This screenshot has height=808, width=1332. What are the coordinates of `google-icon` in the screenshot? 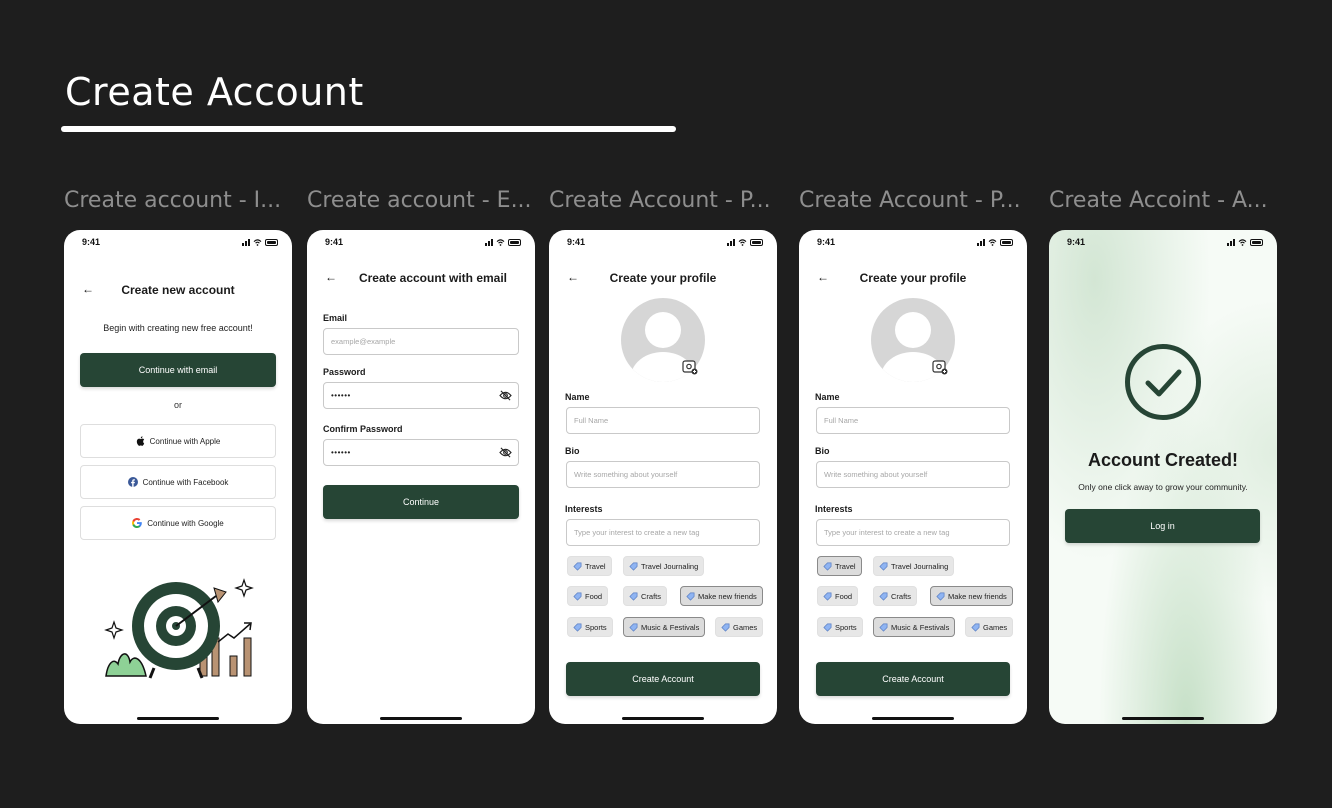 It's located at (137, 523).